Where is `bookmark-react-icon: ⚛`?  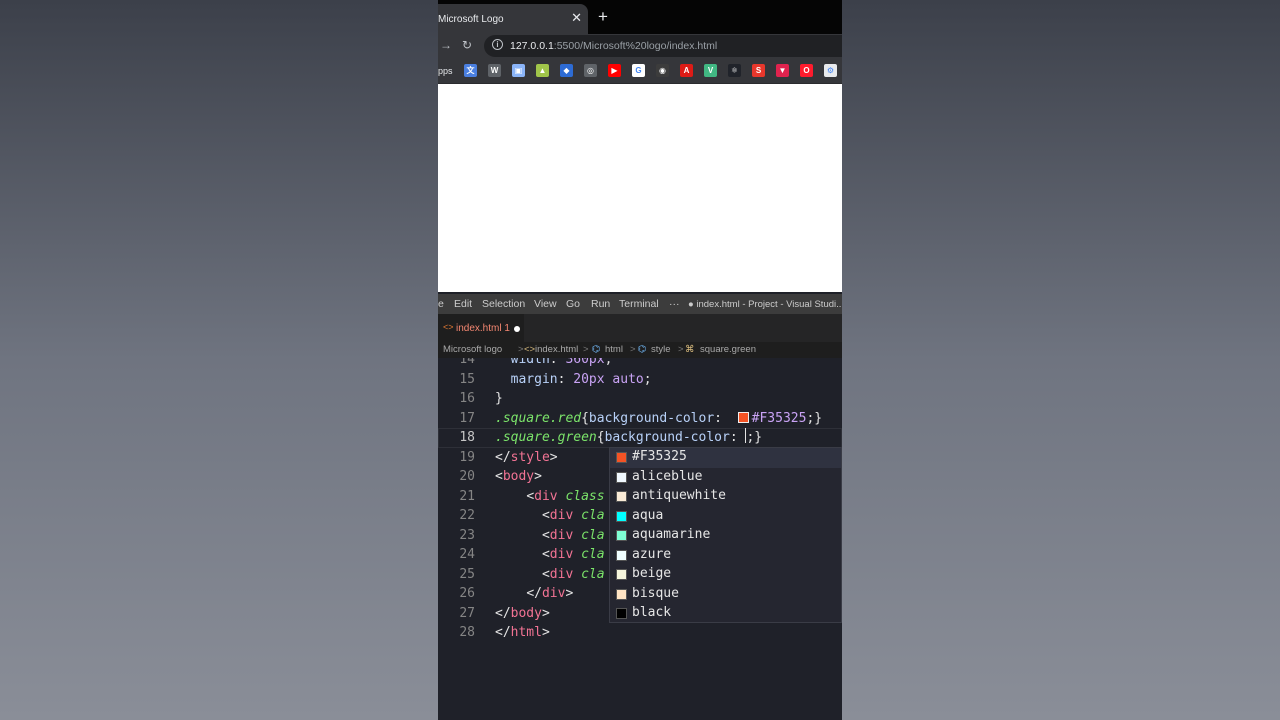
bookmark-react-icon: ⚛ is located at coordinates (734, 70).